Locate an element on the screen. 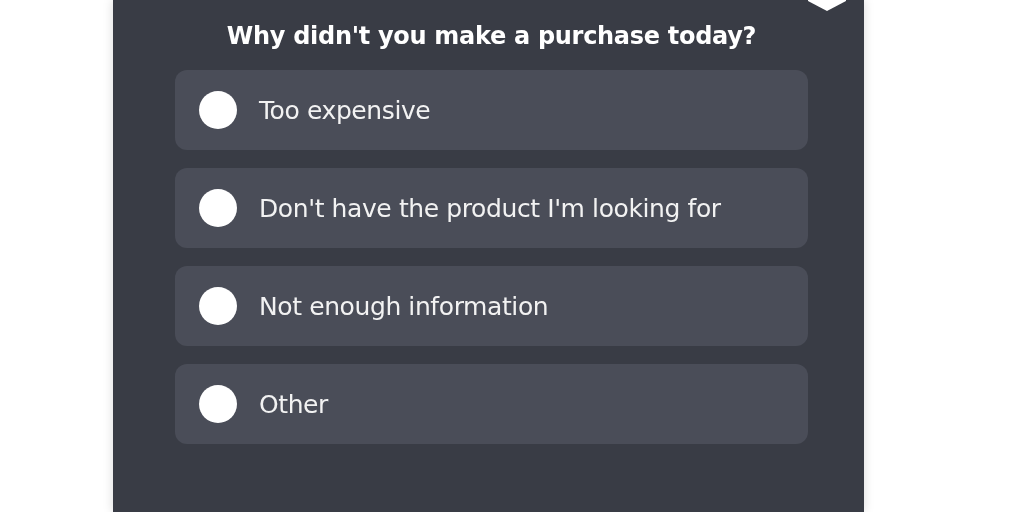 The width and height of the screenshot is (1024, 512). option-label: Other is located at coordinates (293, 404).